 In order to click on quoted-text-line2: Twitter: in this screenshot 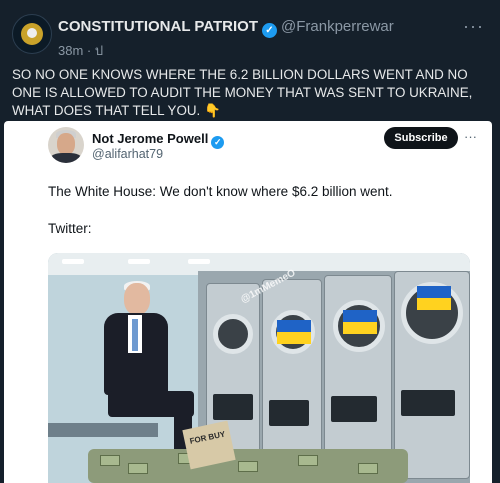, I will do `click(70, 228)`.